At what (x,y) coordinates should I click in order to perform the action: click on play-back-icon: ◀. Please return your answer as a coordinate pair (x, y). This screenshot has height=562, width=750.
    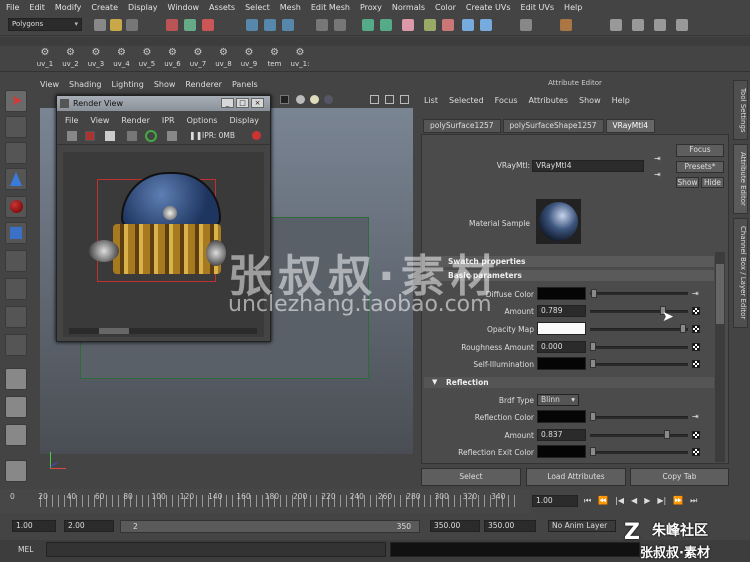
    Looking at the image, I should click on (634, 502).